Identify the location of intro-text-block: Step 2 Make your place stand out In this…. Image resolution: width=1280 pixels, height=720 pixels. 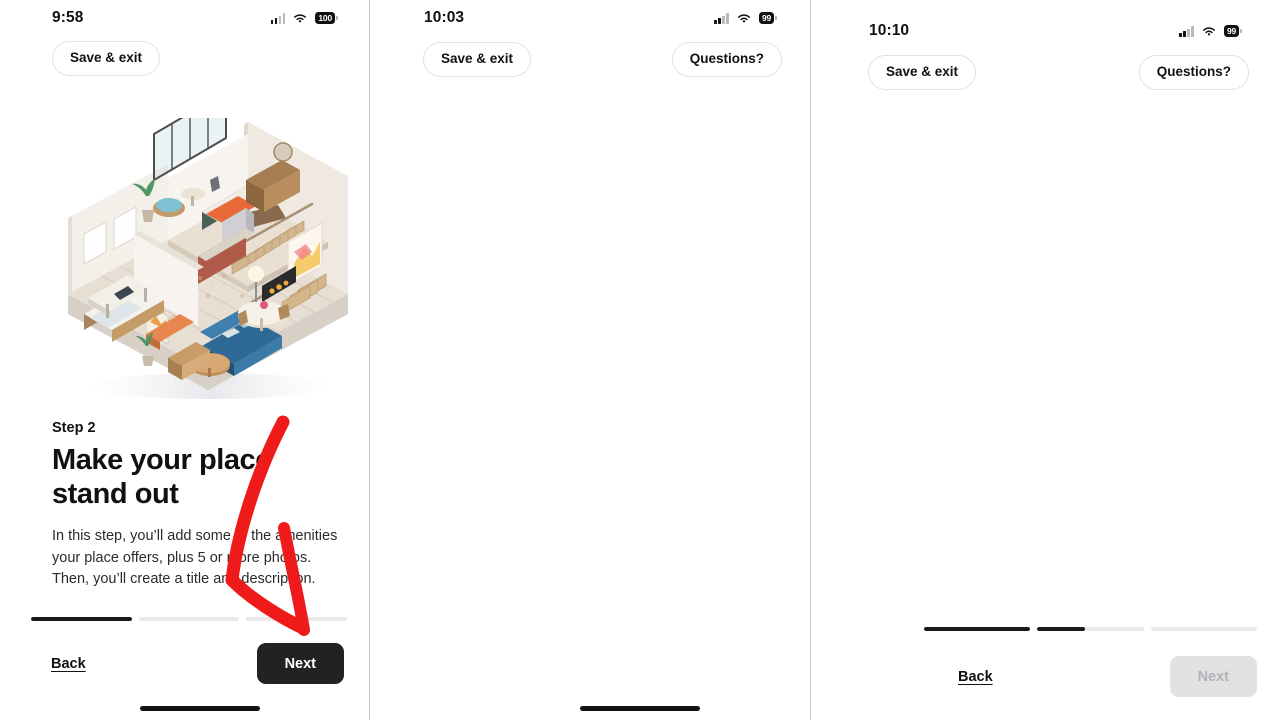
(199, 505).